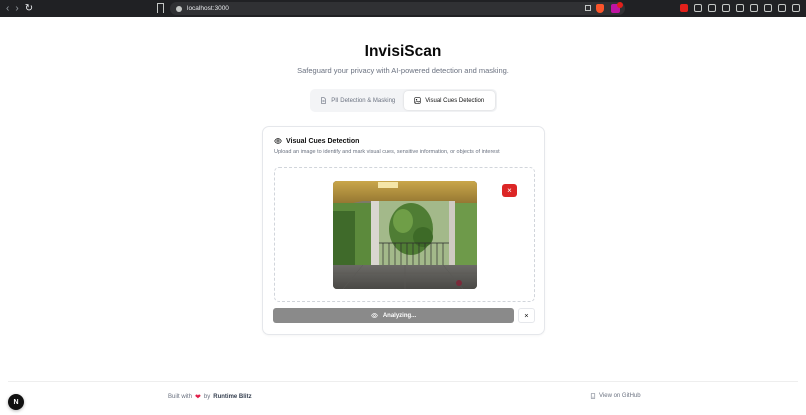 The height and width of the screenshot is (415, 806). Describe the element at coordinates (588, 8) in the screenshot. I see `share-icon` at that location.